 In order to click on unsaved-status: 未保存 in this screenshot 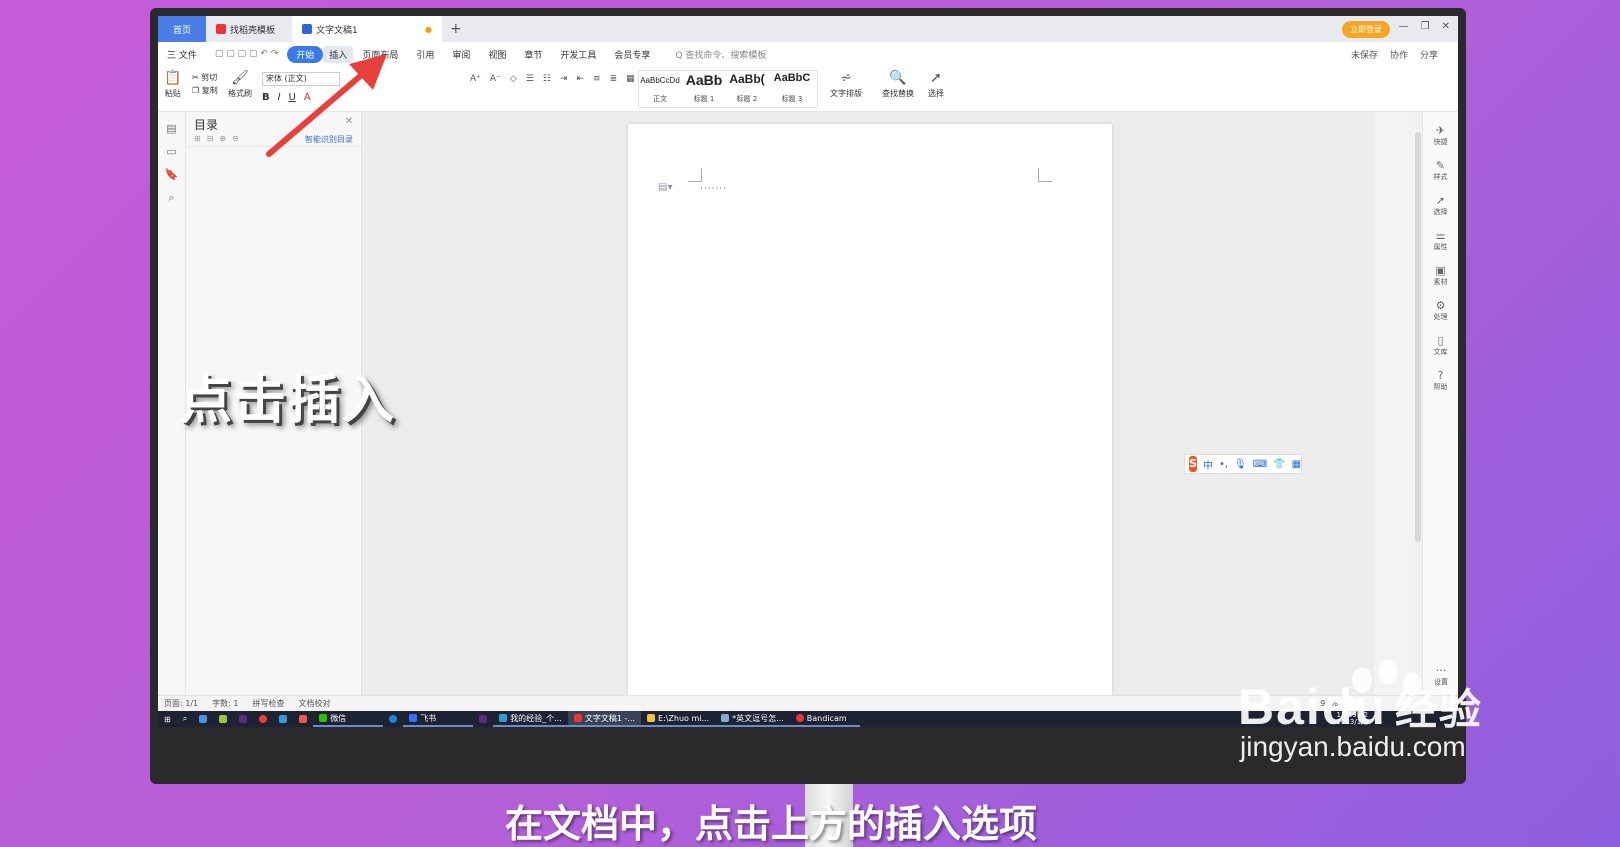, I will do `click(1364, 54)`.